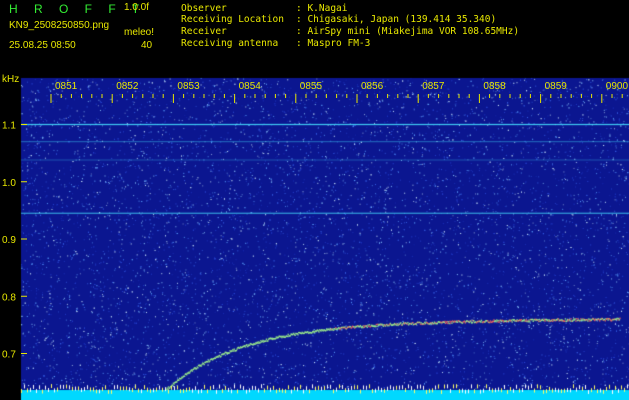 This screenshot has width=629, height=400. Describe the element at coordinates (204, 31) in the screenshot. I see `receiver-label: Receiver` at that location.